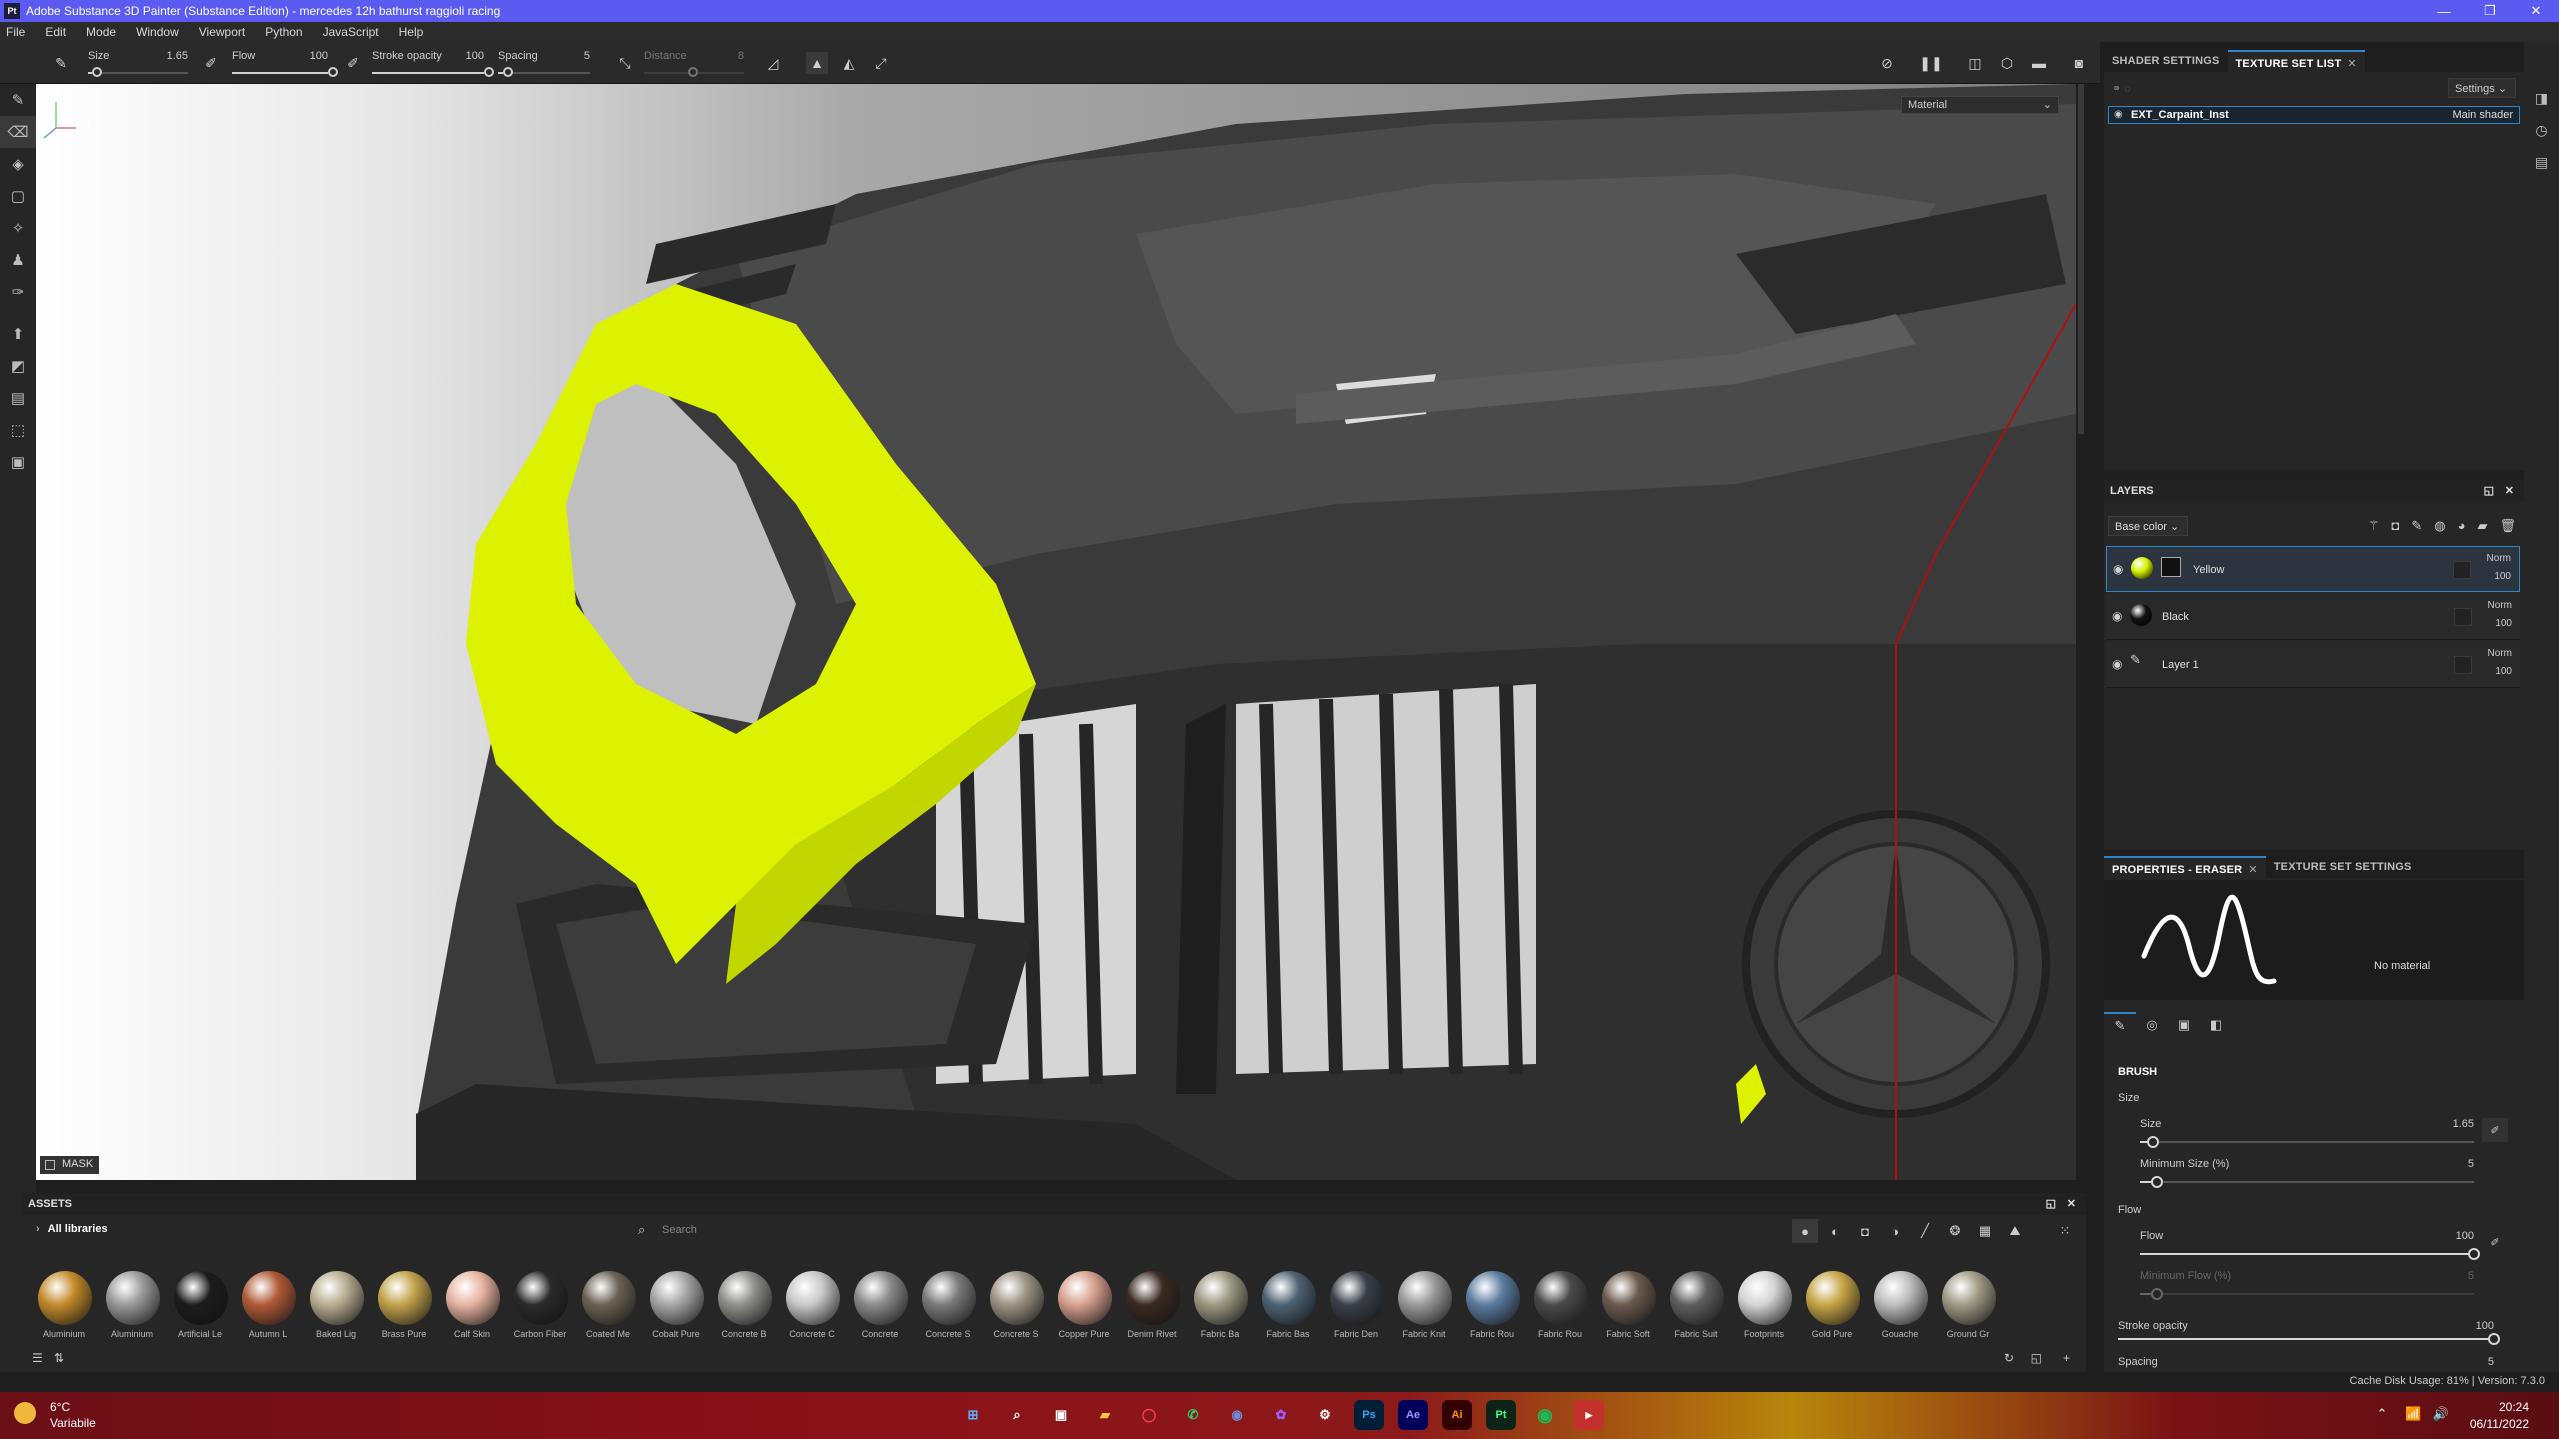 The width and height of the screenshot is (2559, 1439). I want to click on library-selector: › All libraries, so click(72, 1229).